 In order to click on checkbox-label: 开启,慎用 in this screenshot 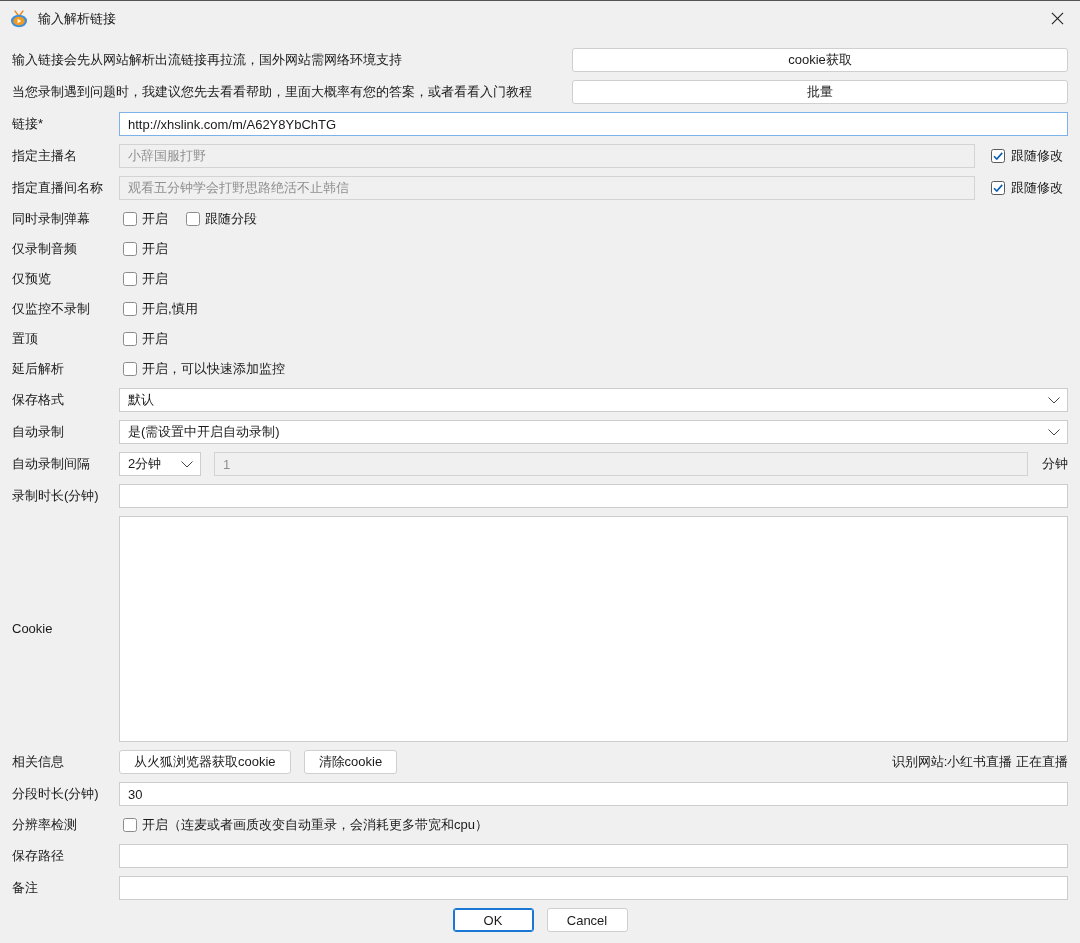, I will do `click(170, 309)`.